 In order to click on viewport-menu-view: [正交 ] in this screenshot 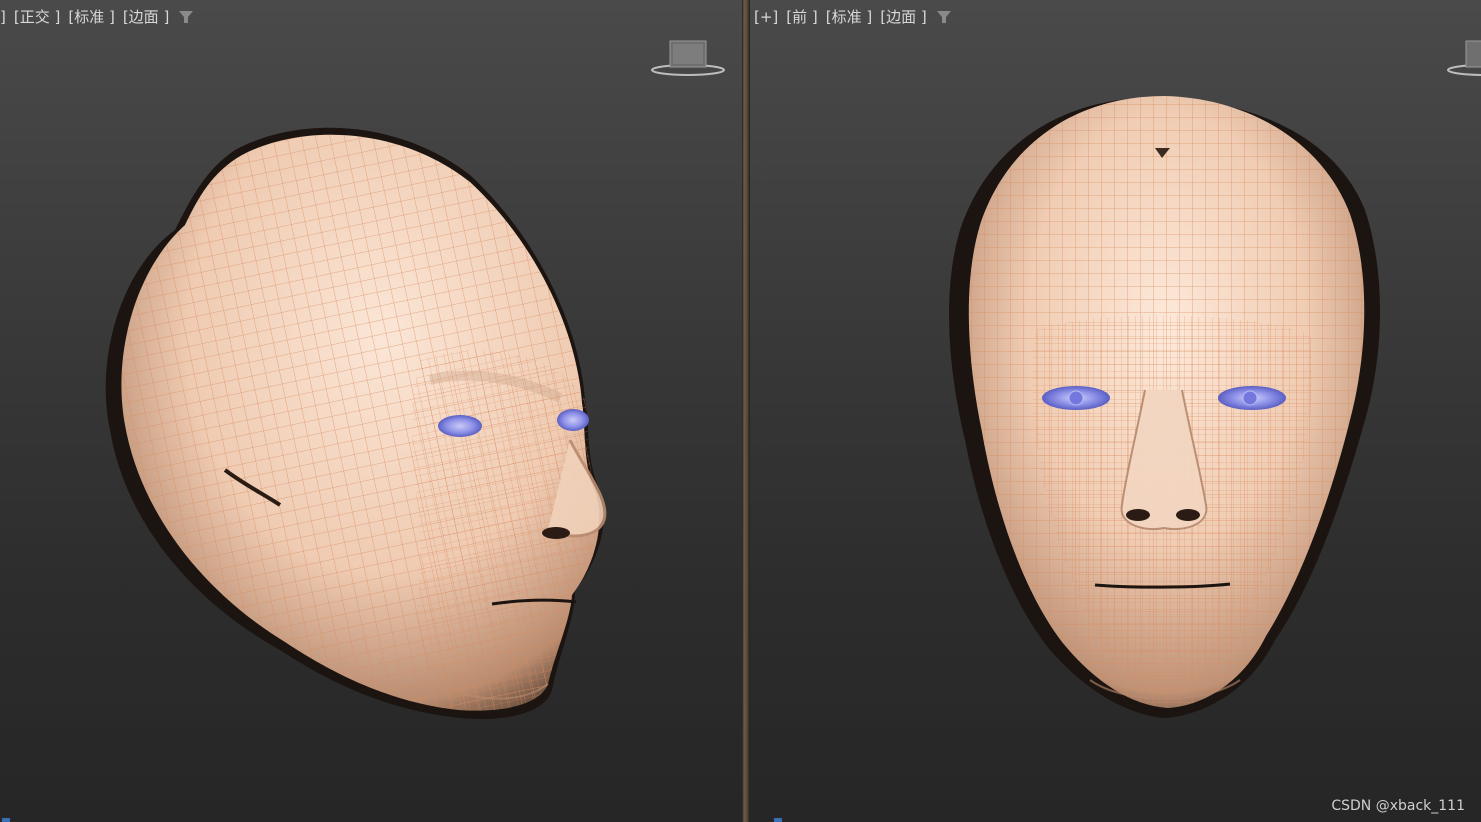, I will do `click(37, 16)`.